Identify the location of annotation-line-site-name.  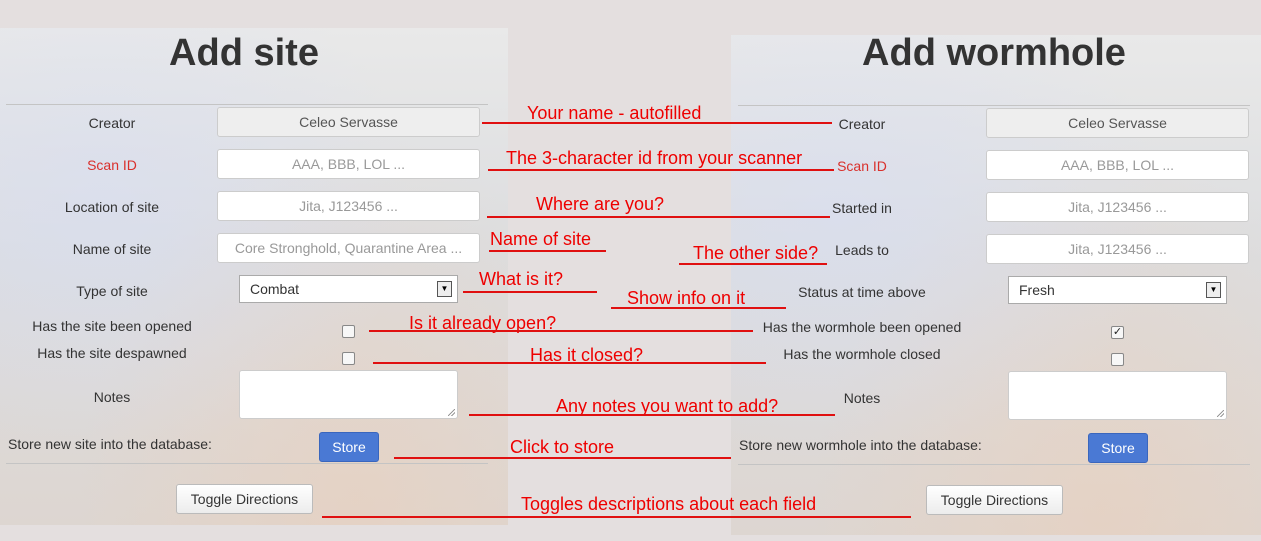
(547, 251).